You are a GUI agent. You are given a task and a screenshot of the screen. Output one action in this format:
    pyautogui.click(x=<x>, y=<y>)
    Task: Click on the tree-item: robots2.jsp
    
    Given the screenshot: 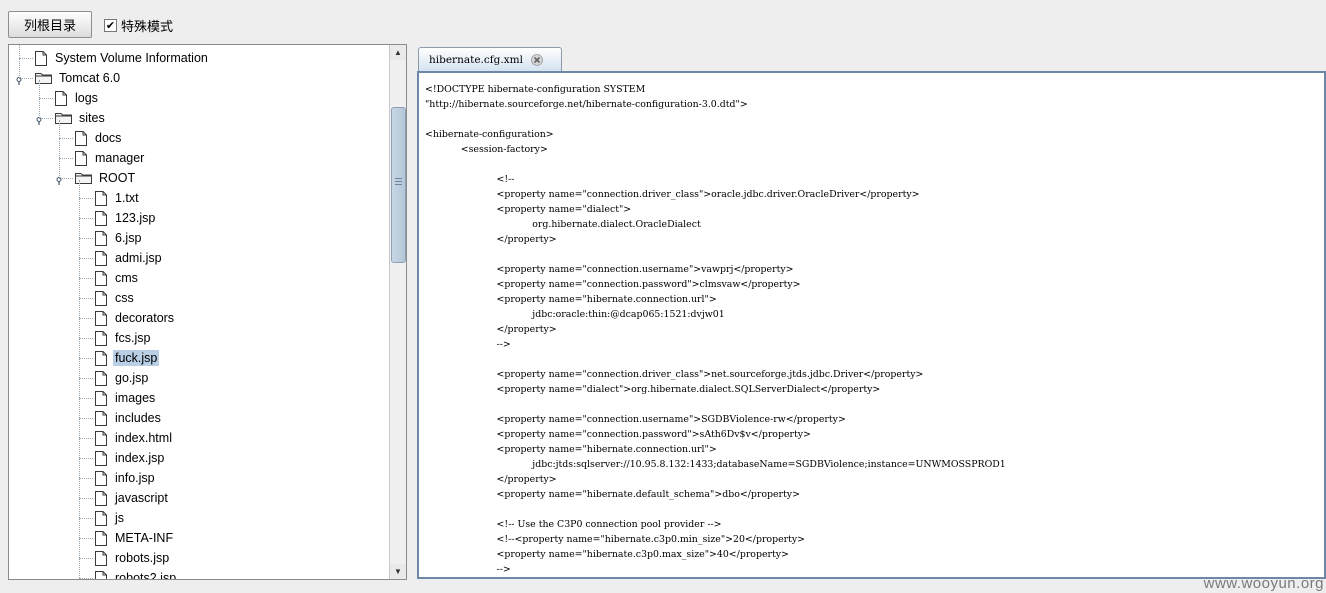 What is the action you would take?
    pyautogui.click(x=136, y=574)
    